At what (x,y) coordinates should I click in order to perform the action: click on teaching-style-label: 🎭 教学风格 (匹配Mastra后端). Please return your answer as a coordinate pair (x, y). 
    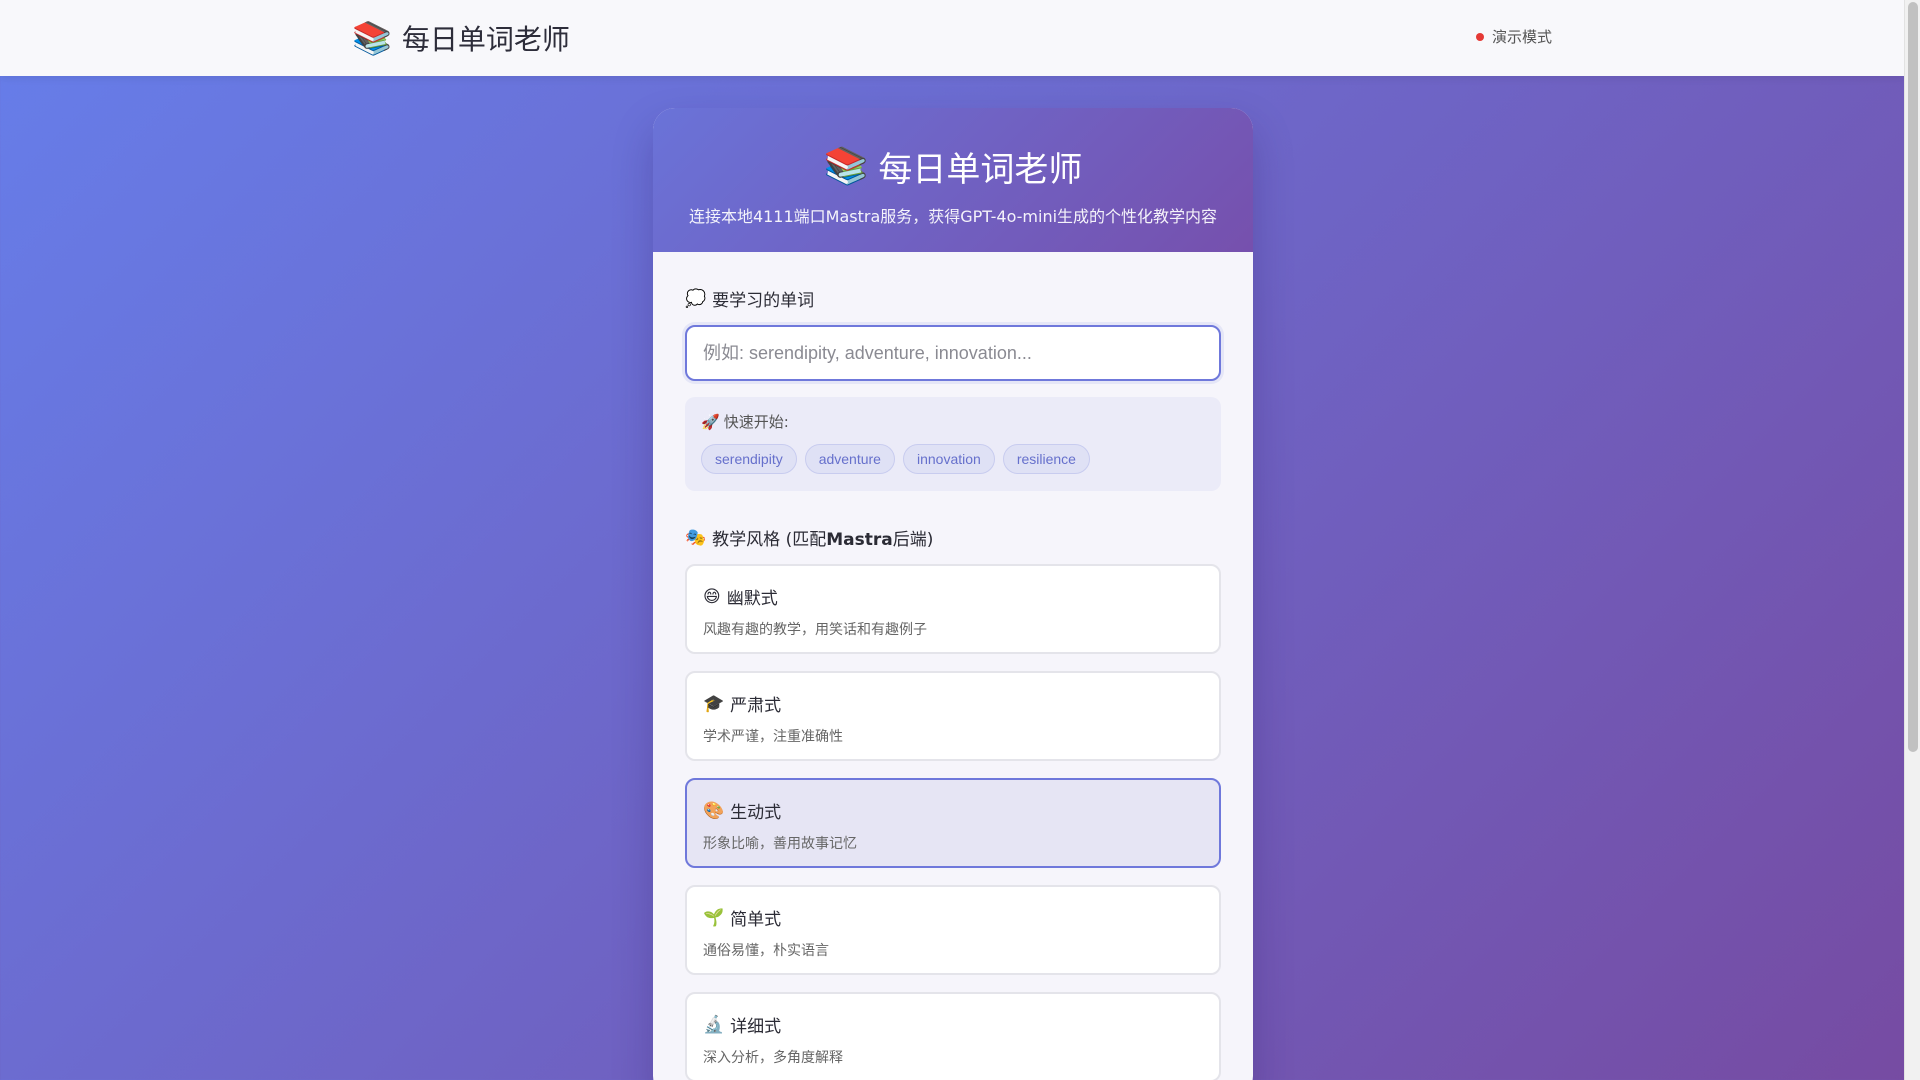
    Looking at the image, I should click on (953, 538).